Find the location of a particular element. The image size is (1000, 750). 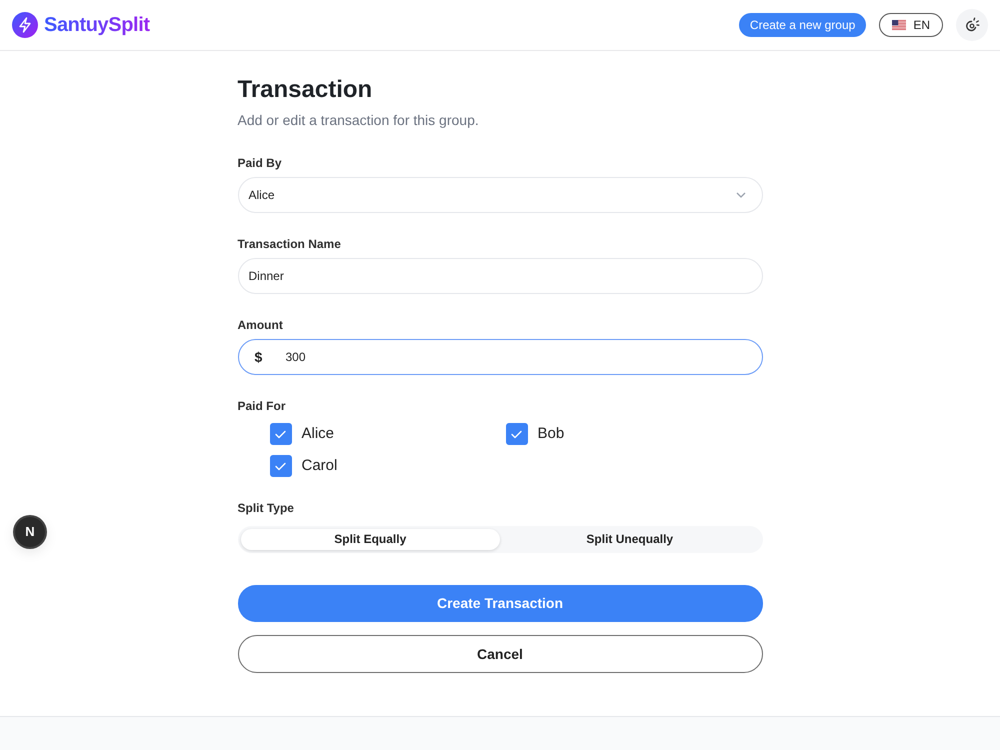

flag-icon is located at coordinates (899, 25).